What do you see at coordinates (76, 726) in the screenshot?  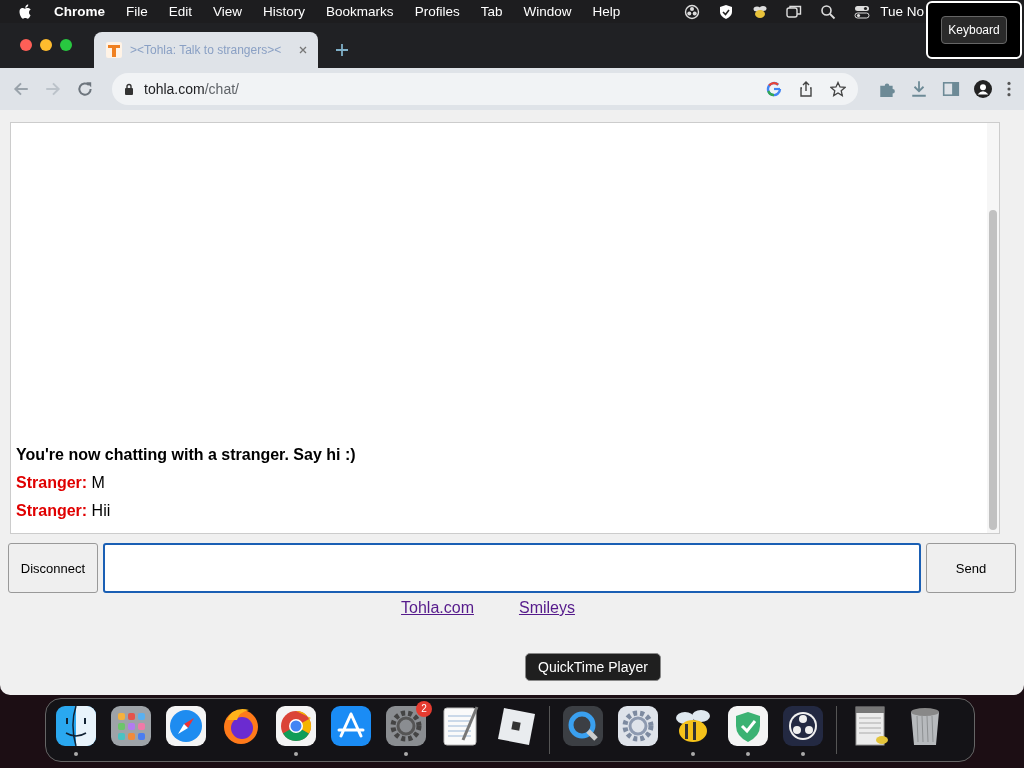 I see `smiling-face-icon` at bounding box center [76, 726].